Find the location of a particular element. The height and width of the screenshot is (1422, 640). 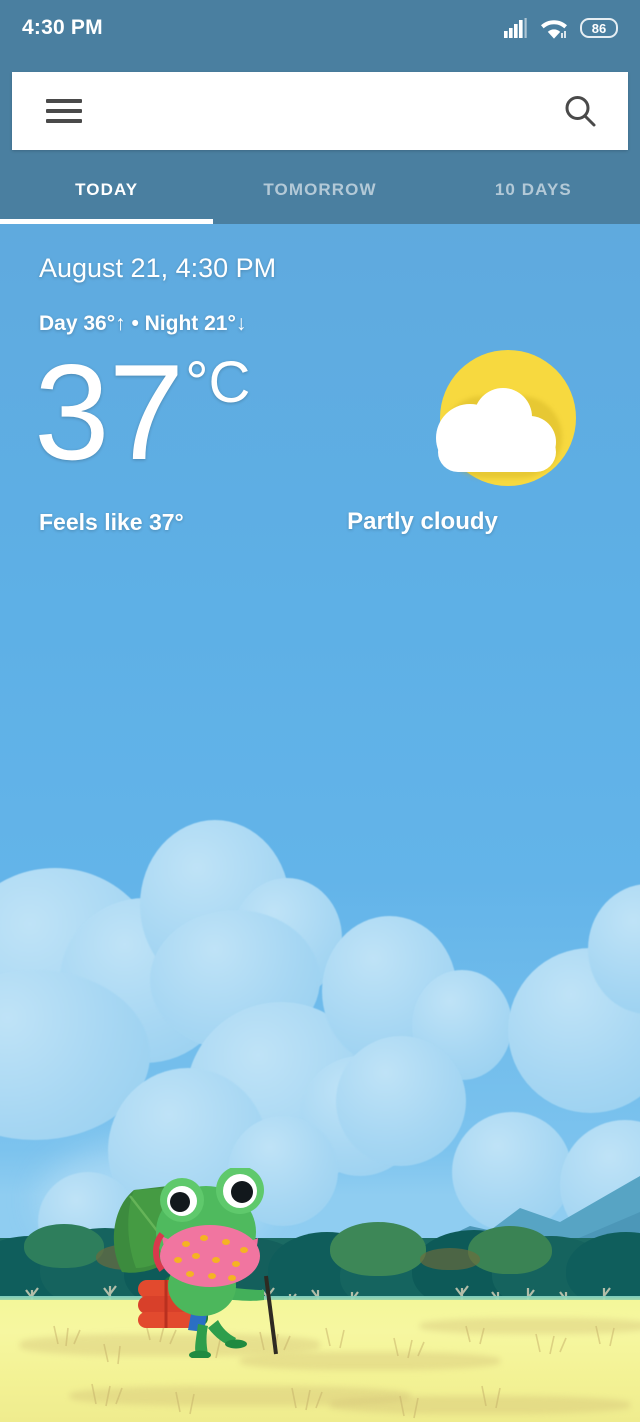

day-night-temps: Day 36°↑ • Night 21°↓ is located at coordinates (143, 323).